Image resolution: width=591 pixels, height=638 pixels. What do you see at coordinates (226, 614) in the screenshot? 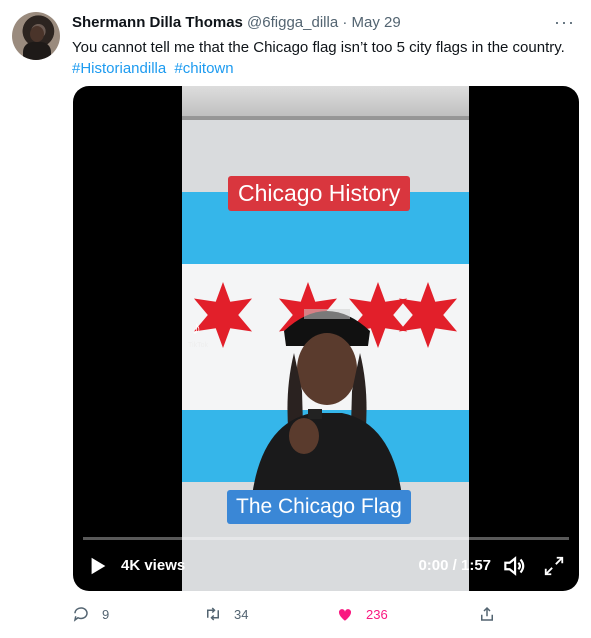
I see `retweet-button: 34` at bounding box center [226, 614].